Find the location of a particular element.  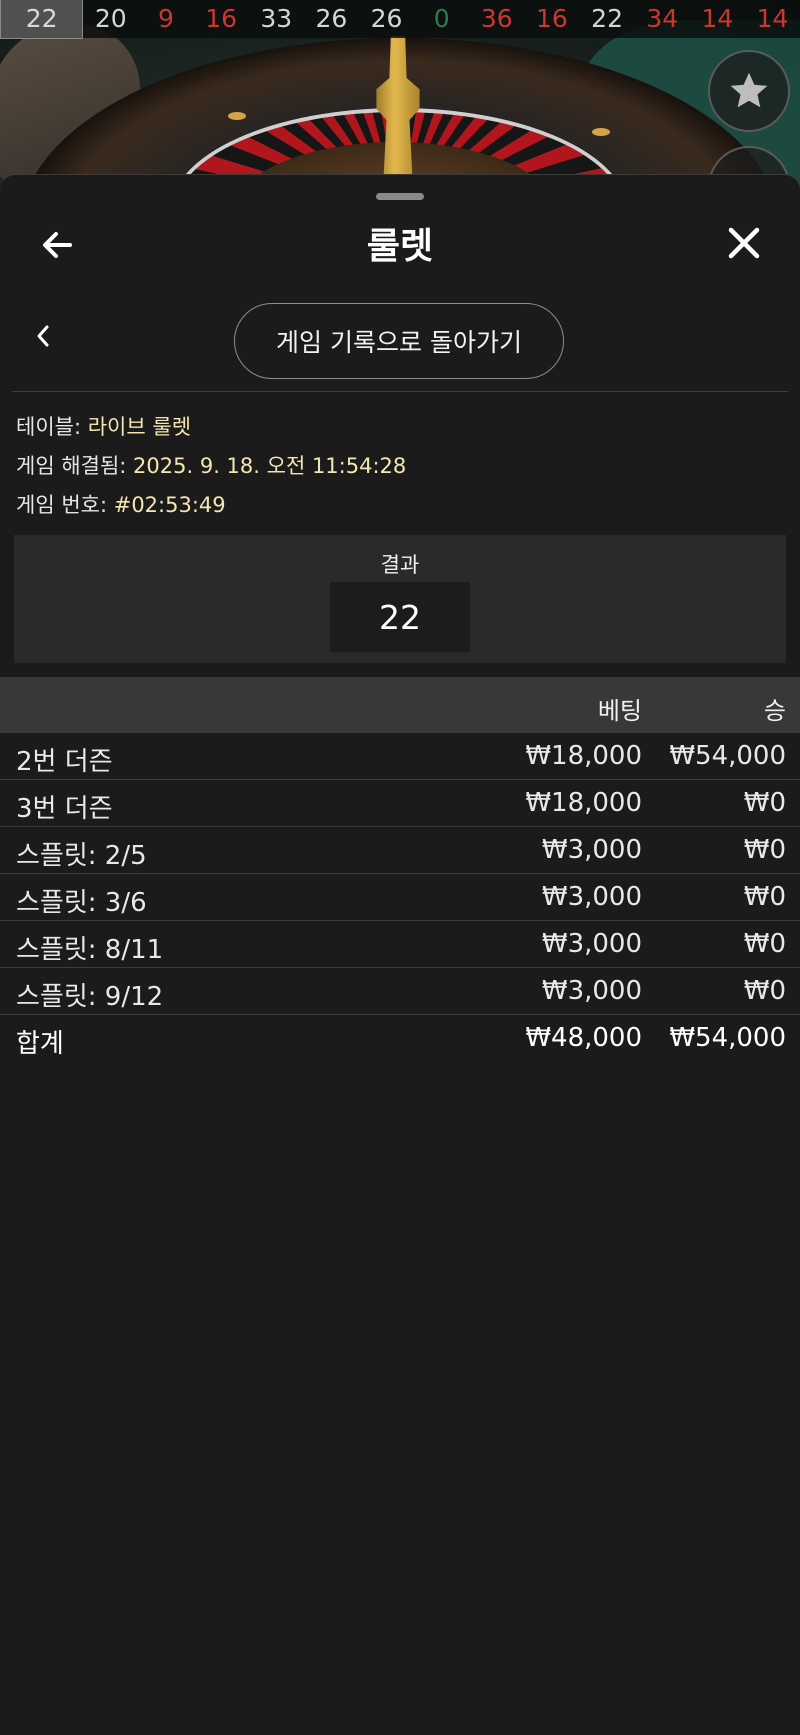

resolved-info: 게임 해결됨: 2025. 9. 18. 오전 11:54:28 is located at coordinates (211, 465).